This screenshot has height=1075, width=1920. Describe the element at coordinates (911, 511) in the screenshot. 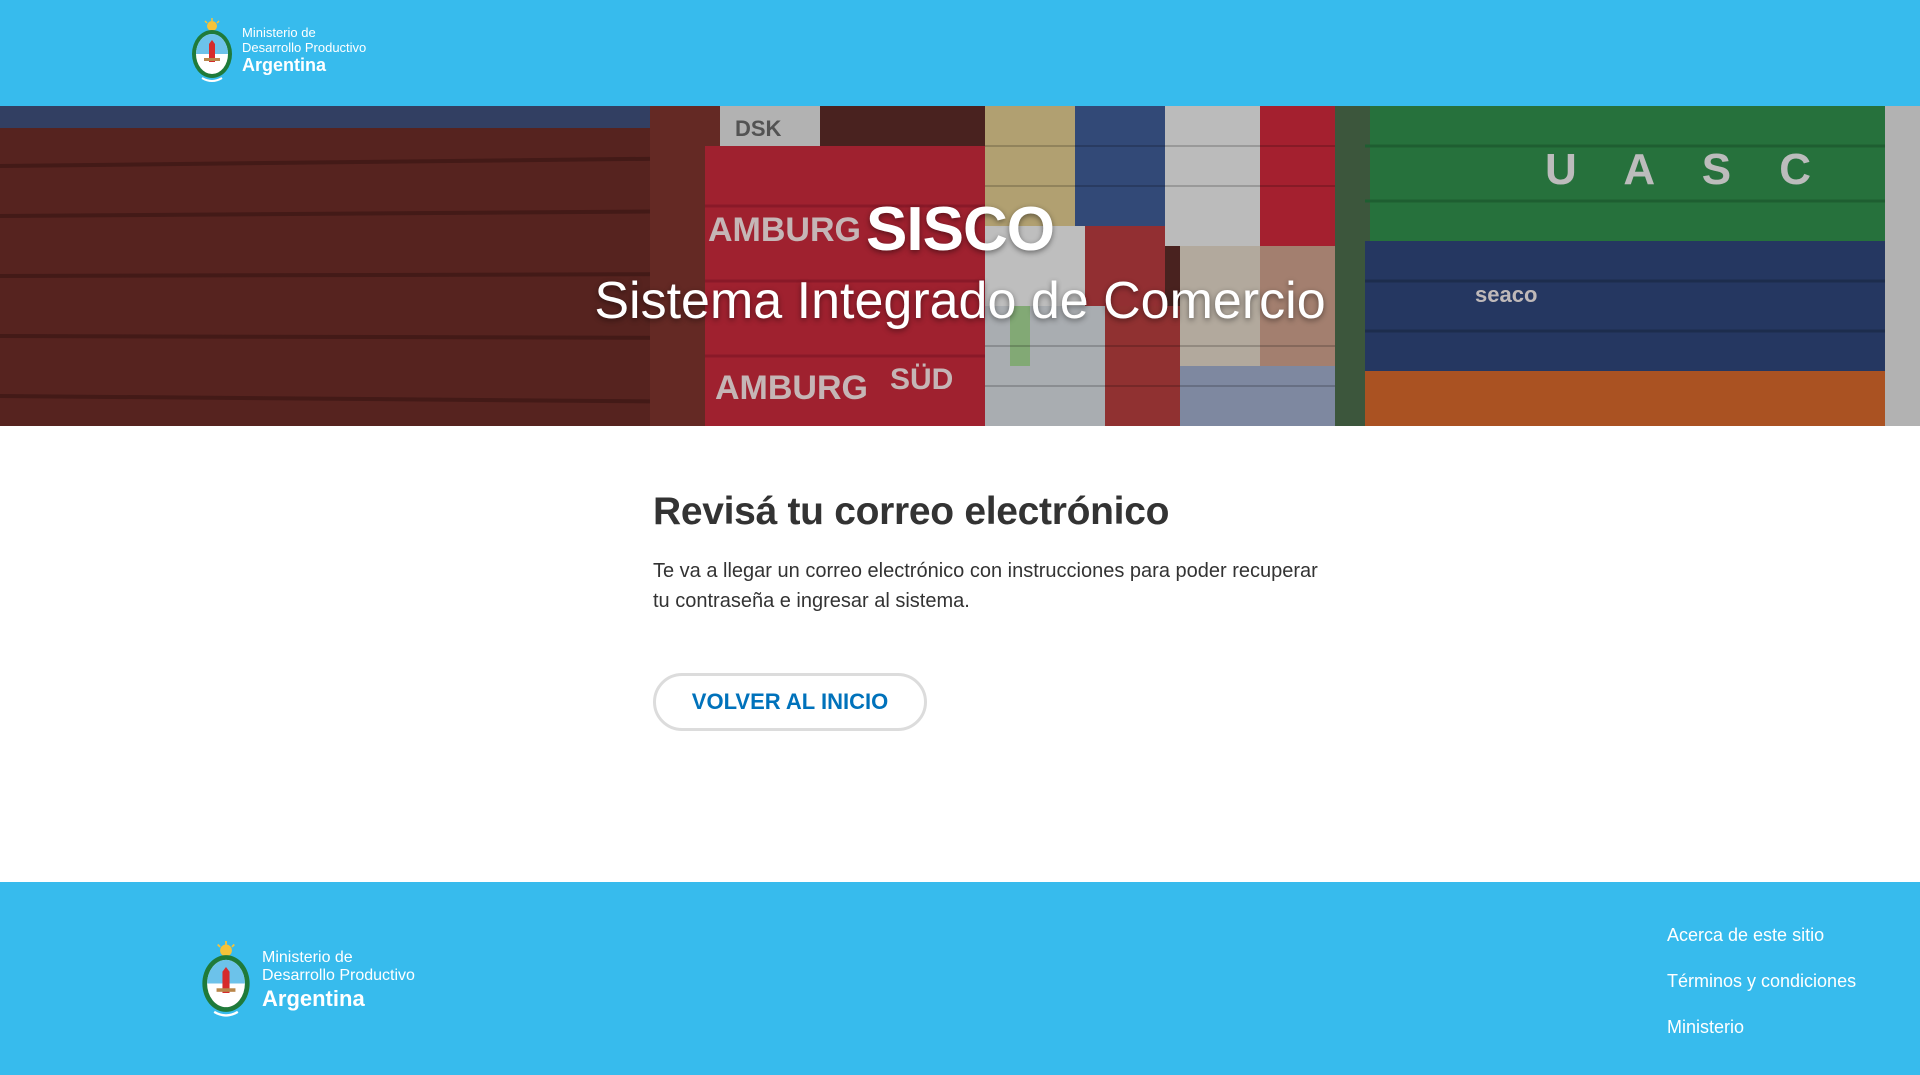

I see `page-title: Revisá tu correo electrónico` at that location.